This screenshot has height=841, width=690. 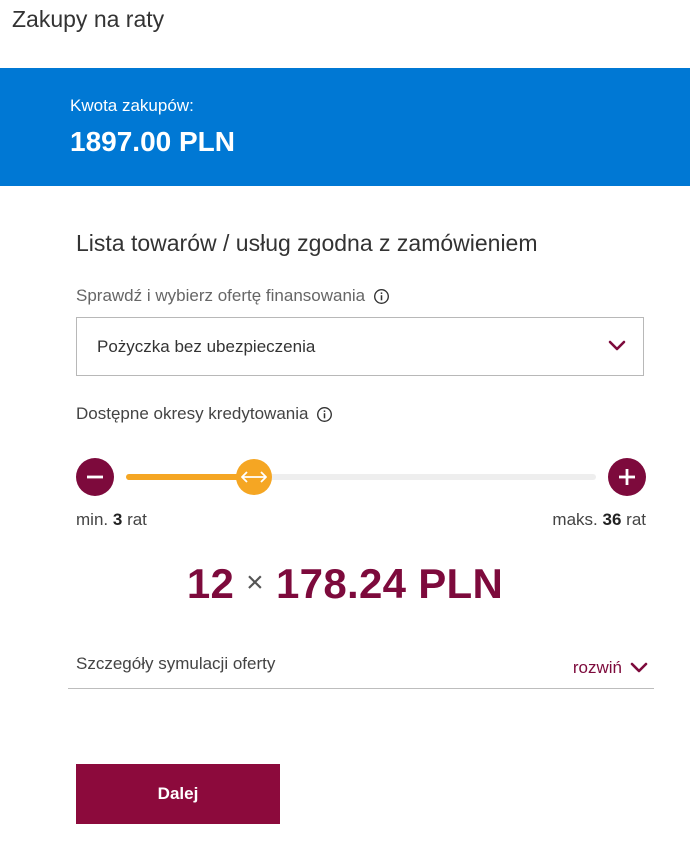 I want to click on expand-details-toggle: rozwiń, so click(x=610, y=668).